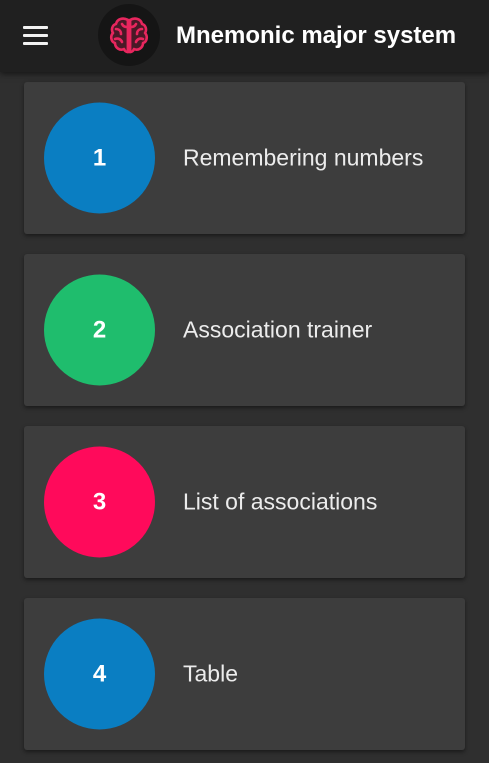 The height and width of the screenshot is (763, 489). What do you see at coordinates (280, 501) in the screenshot?
I see `menu-card-label: List of associations` at bounding box center [280, 501].